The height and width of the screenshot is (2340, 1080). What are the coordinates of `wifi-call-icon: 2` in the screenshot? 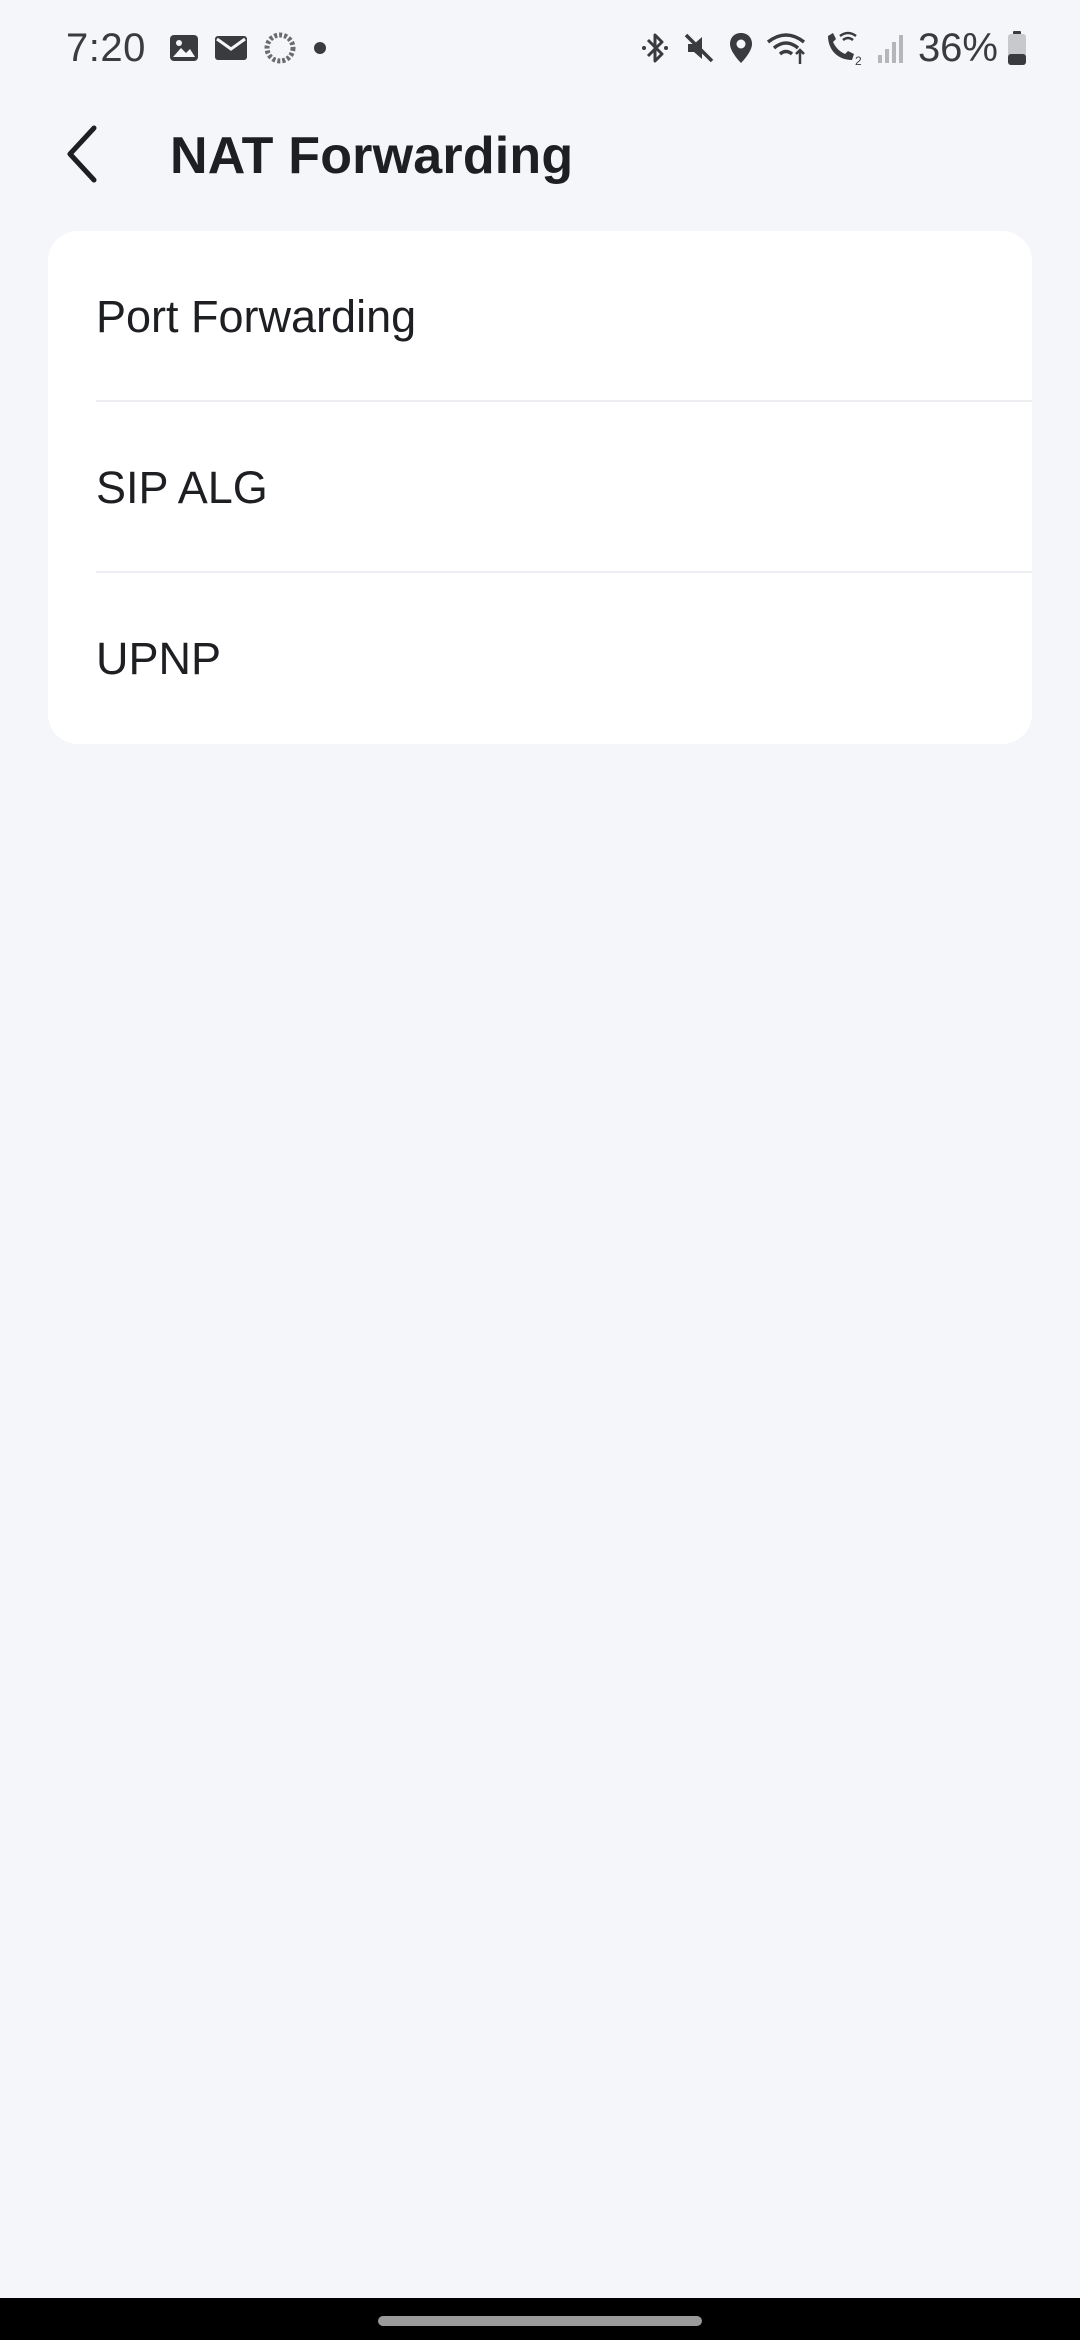 It's located at (843, 48).